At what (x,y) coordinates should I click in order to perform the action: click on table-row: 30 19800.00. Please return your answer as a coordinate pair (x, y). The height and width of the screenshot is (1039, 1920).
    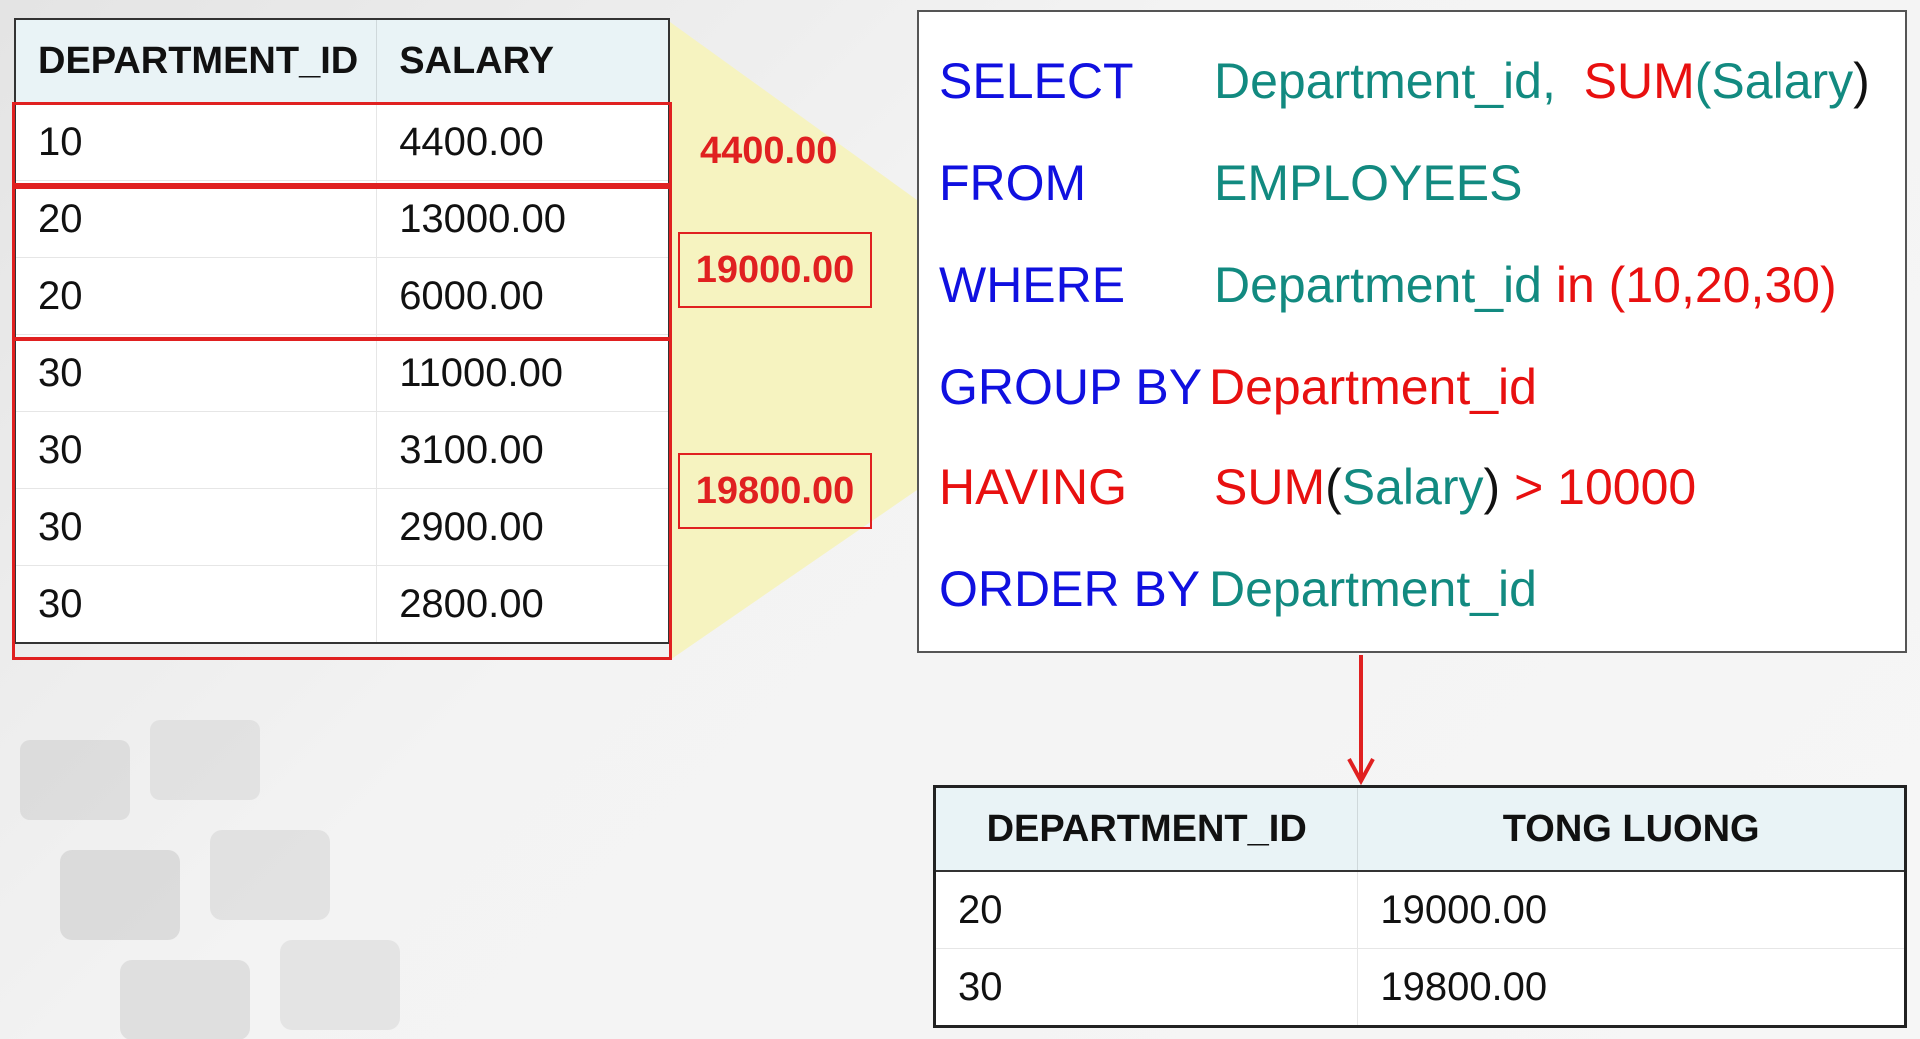
    Looking at the image, I should click on (1420, 987).